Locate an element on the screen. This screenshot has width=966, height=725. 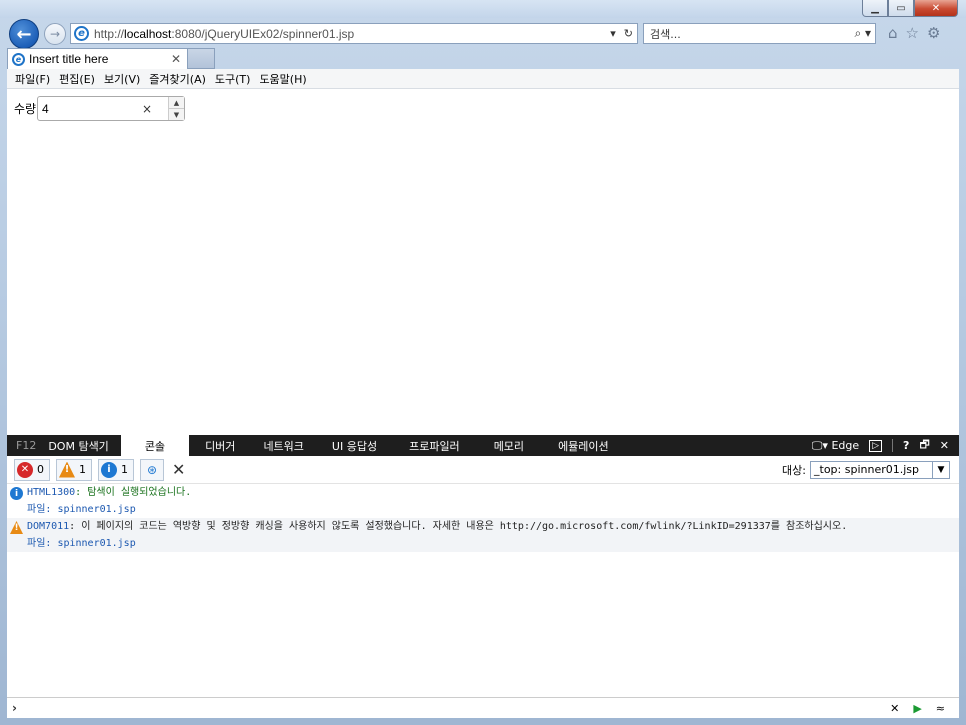
error-count: 0 is located at coordinates (40, 469).